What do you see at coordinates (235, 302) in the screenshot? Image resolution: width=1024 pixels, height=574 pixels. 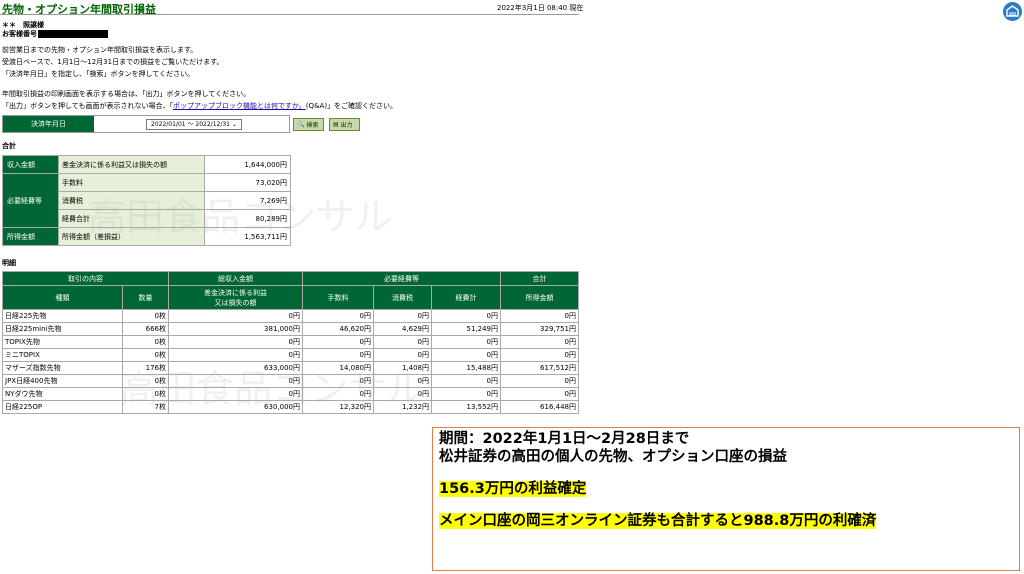 I see `col-header-income-line: 又は損失の額` at bounding box center [235, 302].